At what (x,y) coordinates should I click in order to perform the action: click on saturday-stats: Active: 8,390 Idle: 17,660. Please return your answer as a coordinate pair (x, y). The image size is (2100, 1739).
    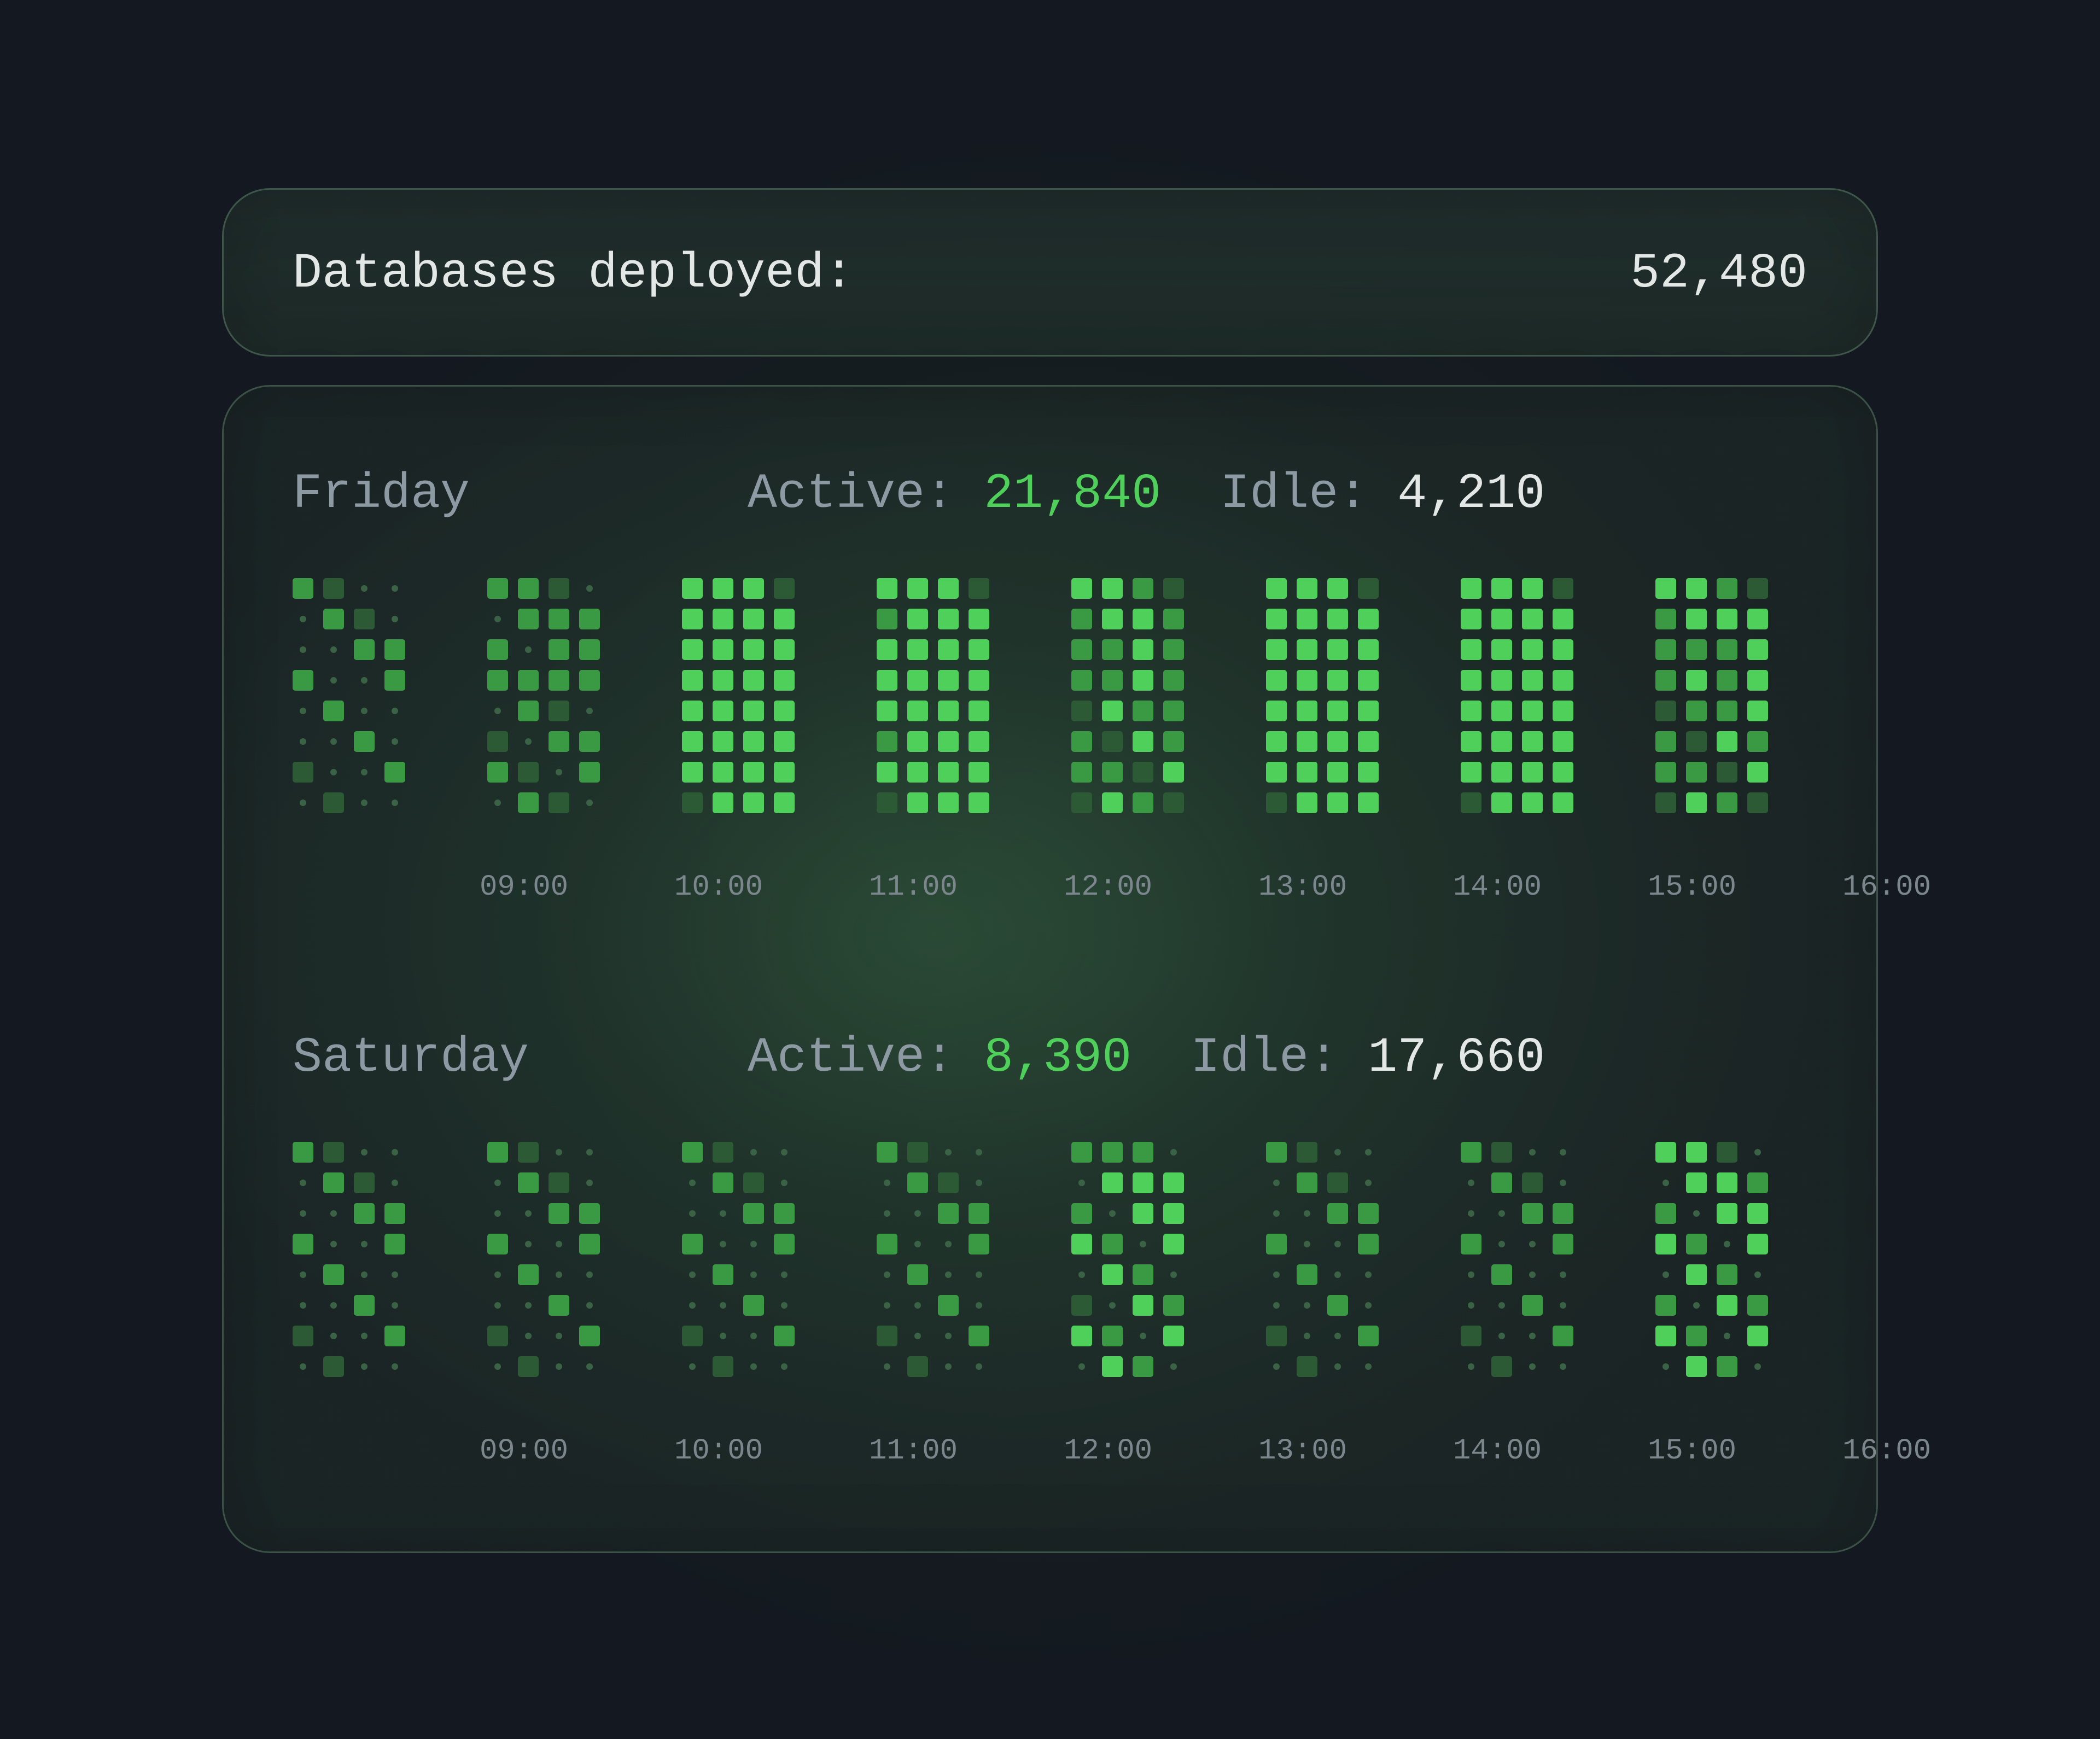
    Looking at the image, I should click on (1146, 1058).